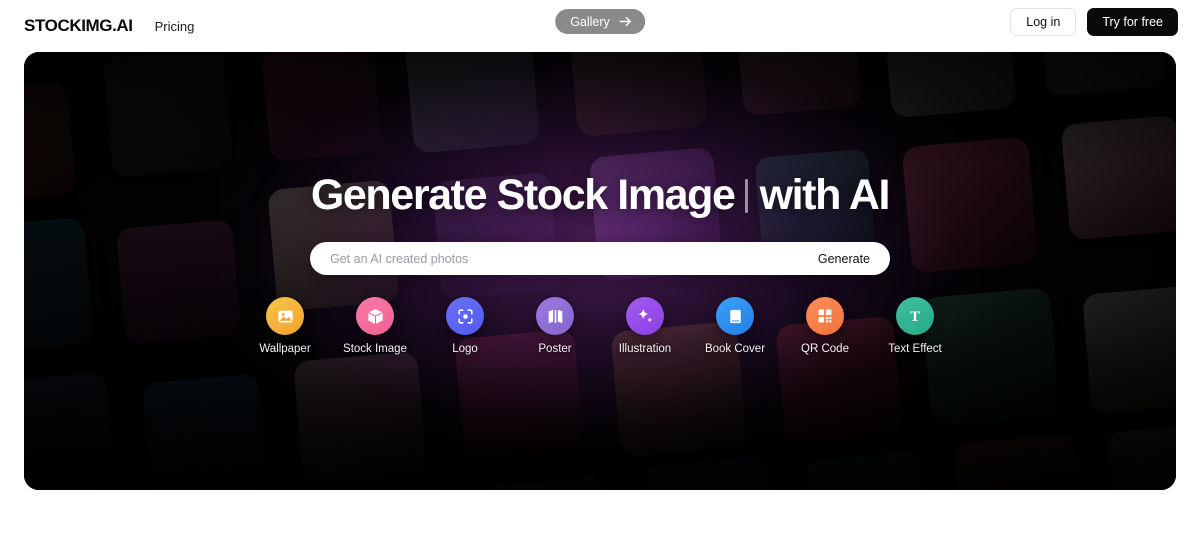  What do you see at coordinates (590, 21) in the screenshot?
I see `gallery-button-label: Gallery` at bounding box center [590, 21].